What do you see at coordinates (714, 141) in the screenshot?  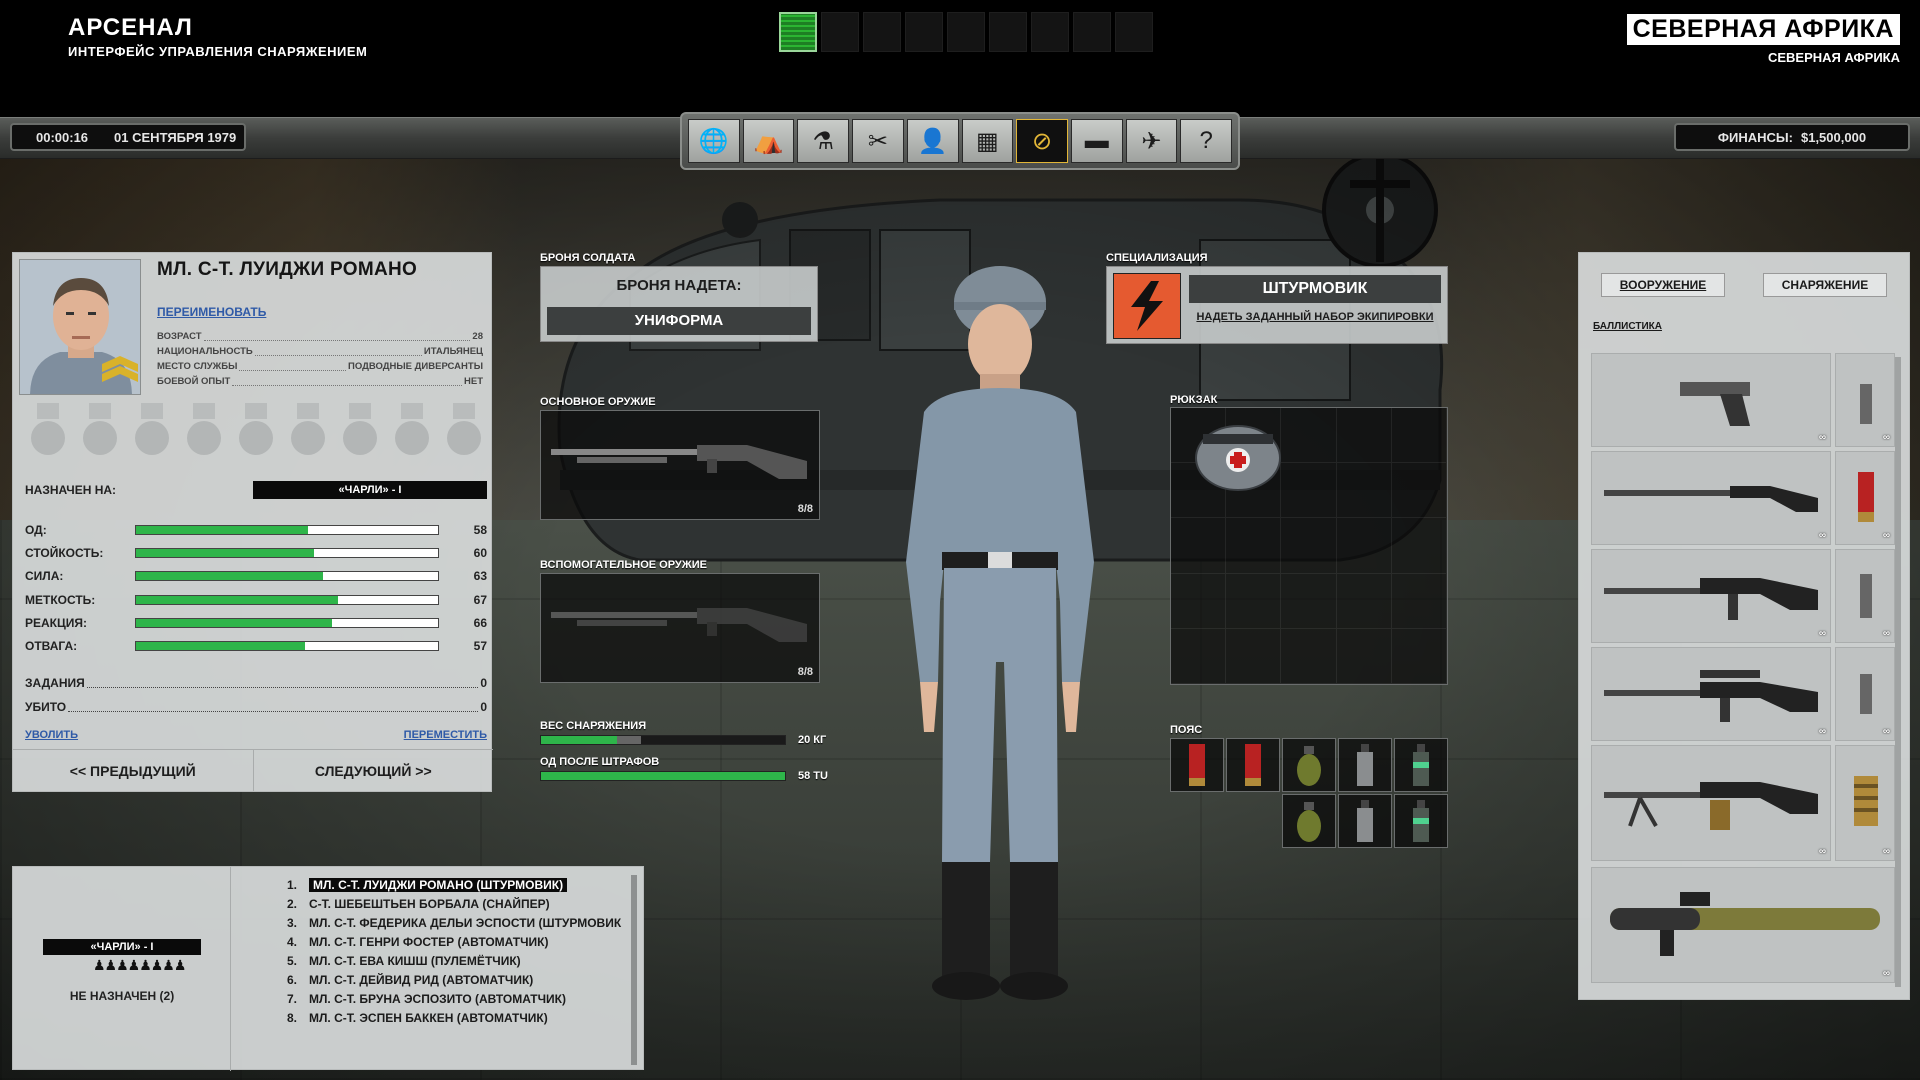 I see `globe-icon: 🌐` at bounding box center [714, 141].